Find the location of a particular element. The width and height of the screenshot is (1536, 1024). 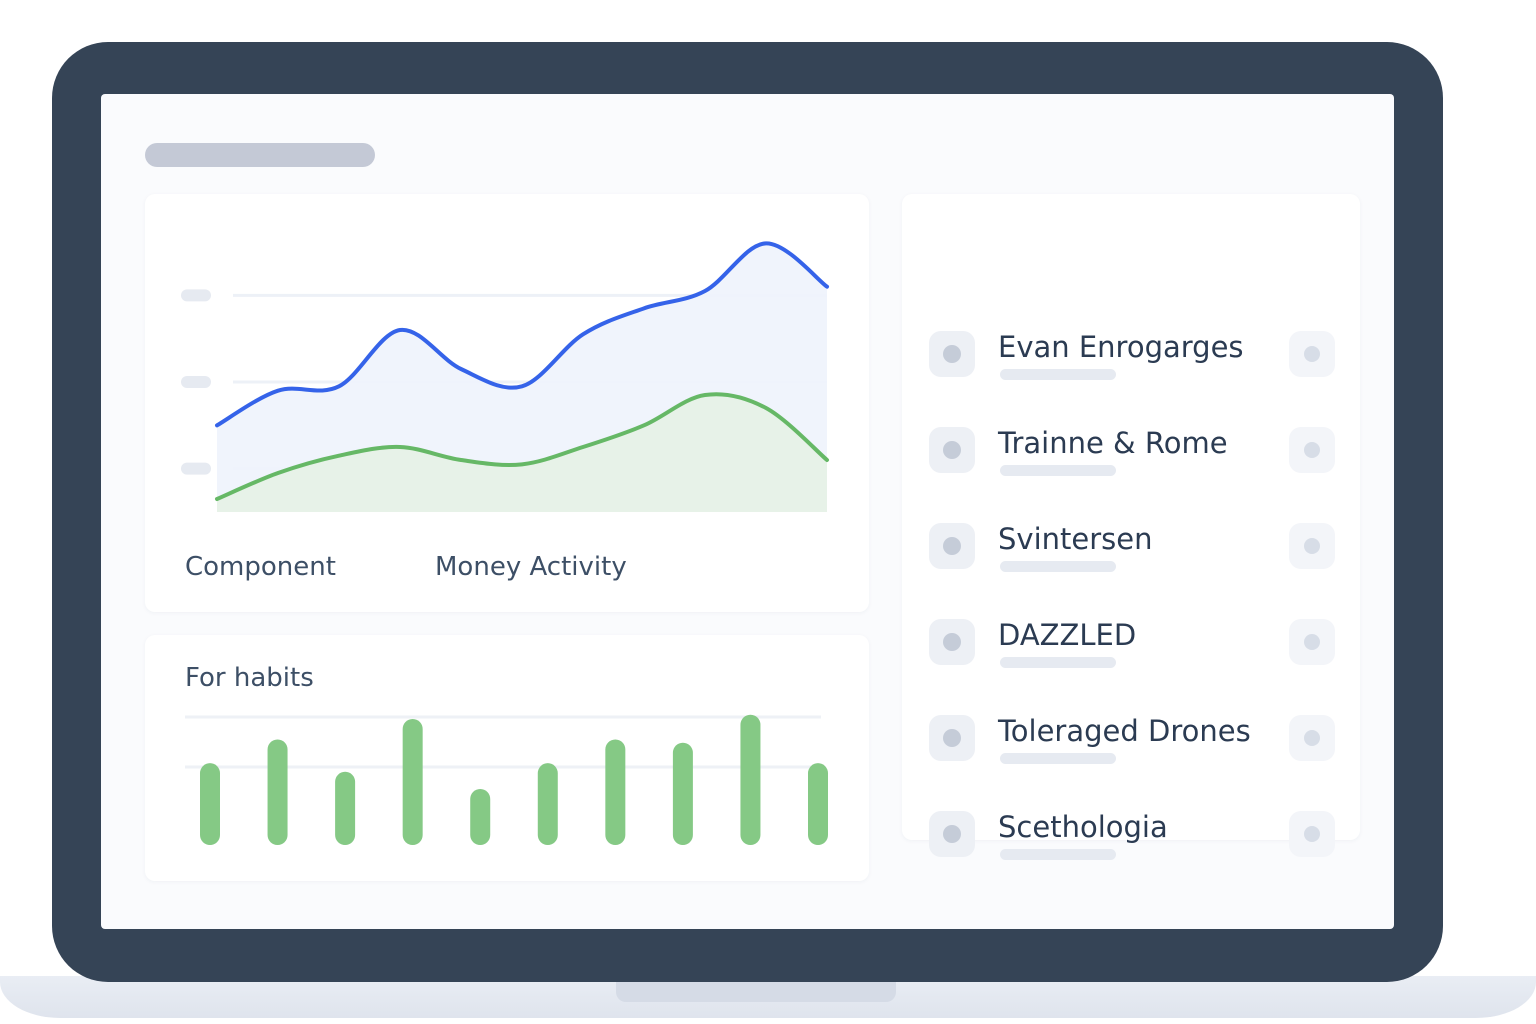

list-item-name: Evan Enrogarges is located at coordinates (1121, 347).